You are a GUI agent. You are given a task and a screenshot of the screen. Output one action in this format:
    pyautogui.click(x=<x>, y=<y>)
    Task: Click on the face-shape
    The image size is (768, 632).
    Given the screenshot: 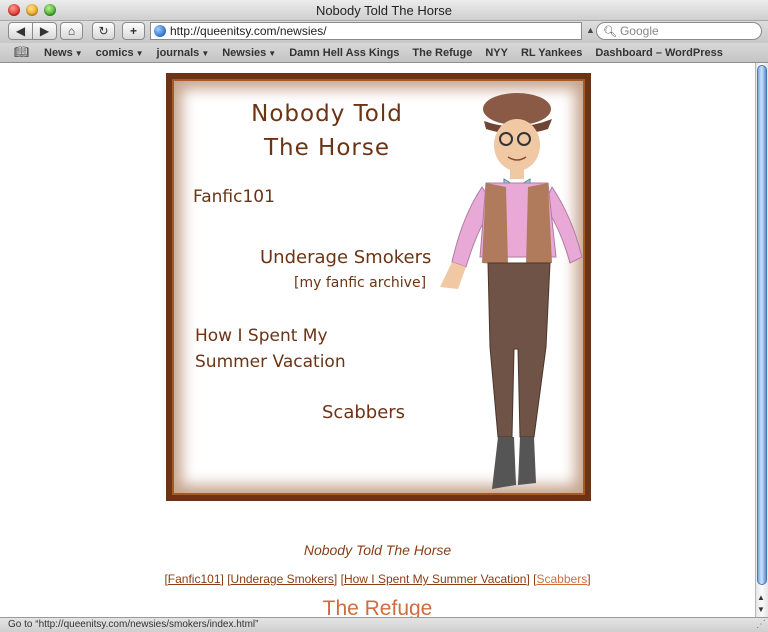 What is the action you would take?
    pyautogui.click(x=517, y=145)
    